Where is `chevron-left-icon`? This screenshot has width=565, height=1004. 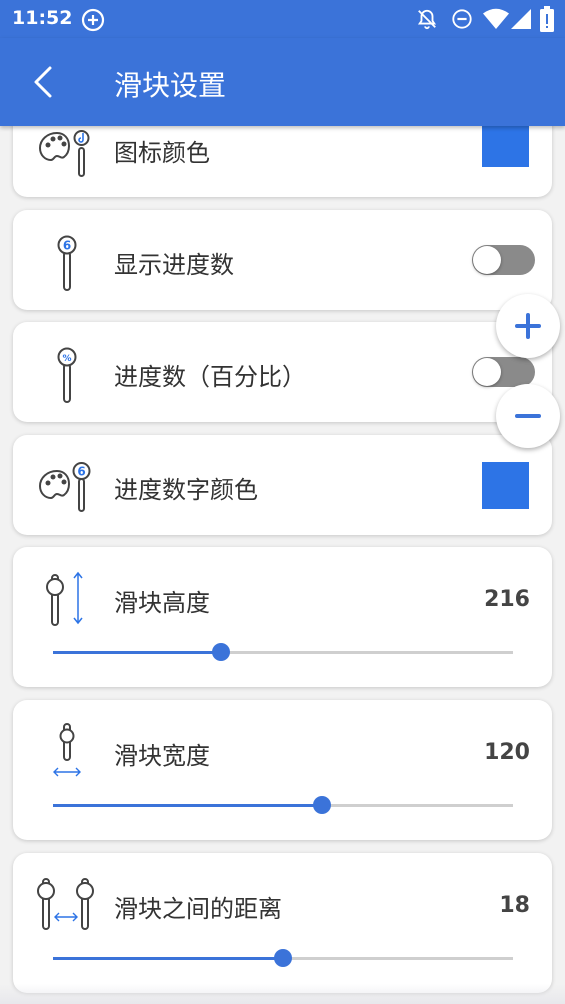 chevron-left-icon is located at coordinates (43, 82).